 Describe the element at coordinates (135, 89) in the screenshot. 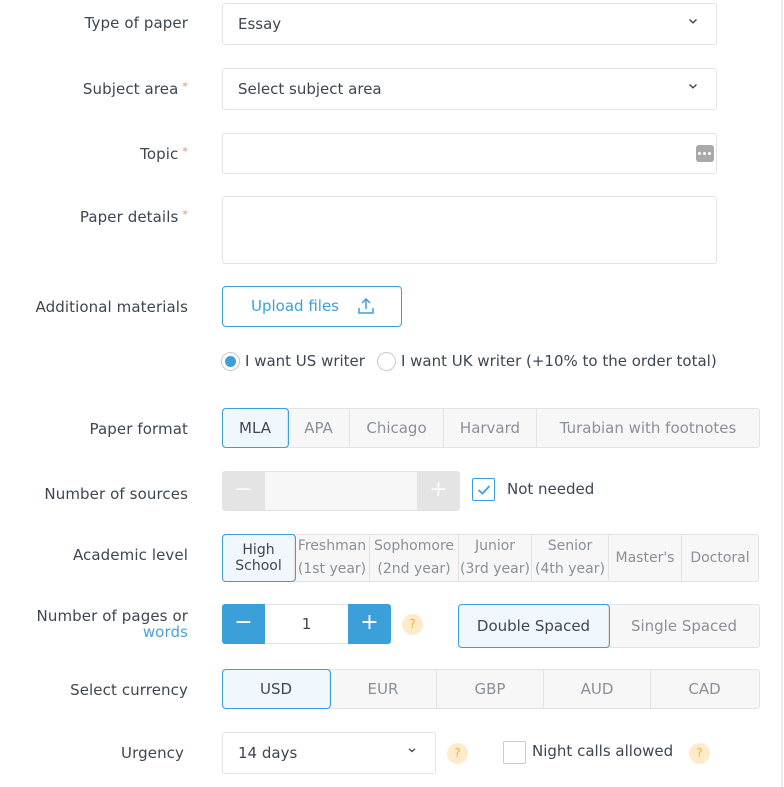

I see `subject-area-label: Subject area *` at that location.